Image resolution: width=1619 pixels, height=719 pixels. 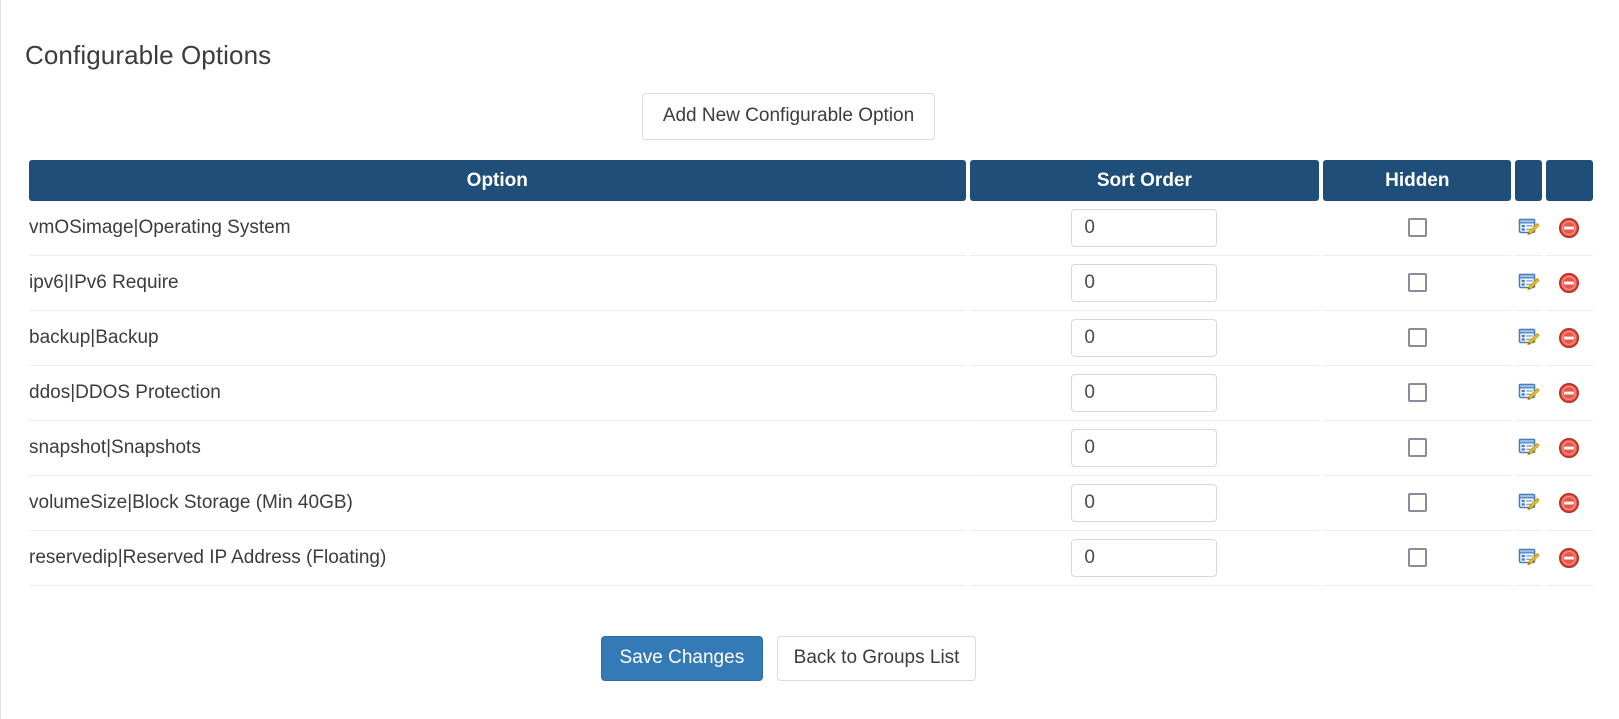 What do you see at coordinates (497, 393) in the screenshot?
I see `option-name-cell: ddos|DDOS Protection` at bounding box center [497, 393].